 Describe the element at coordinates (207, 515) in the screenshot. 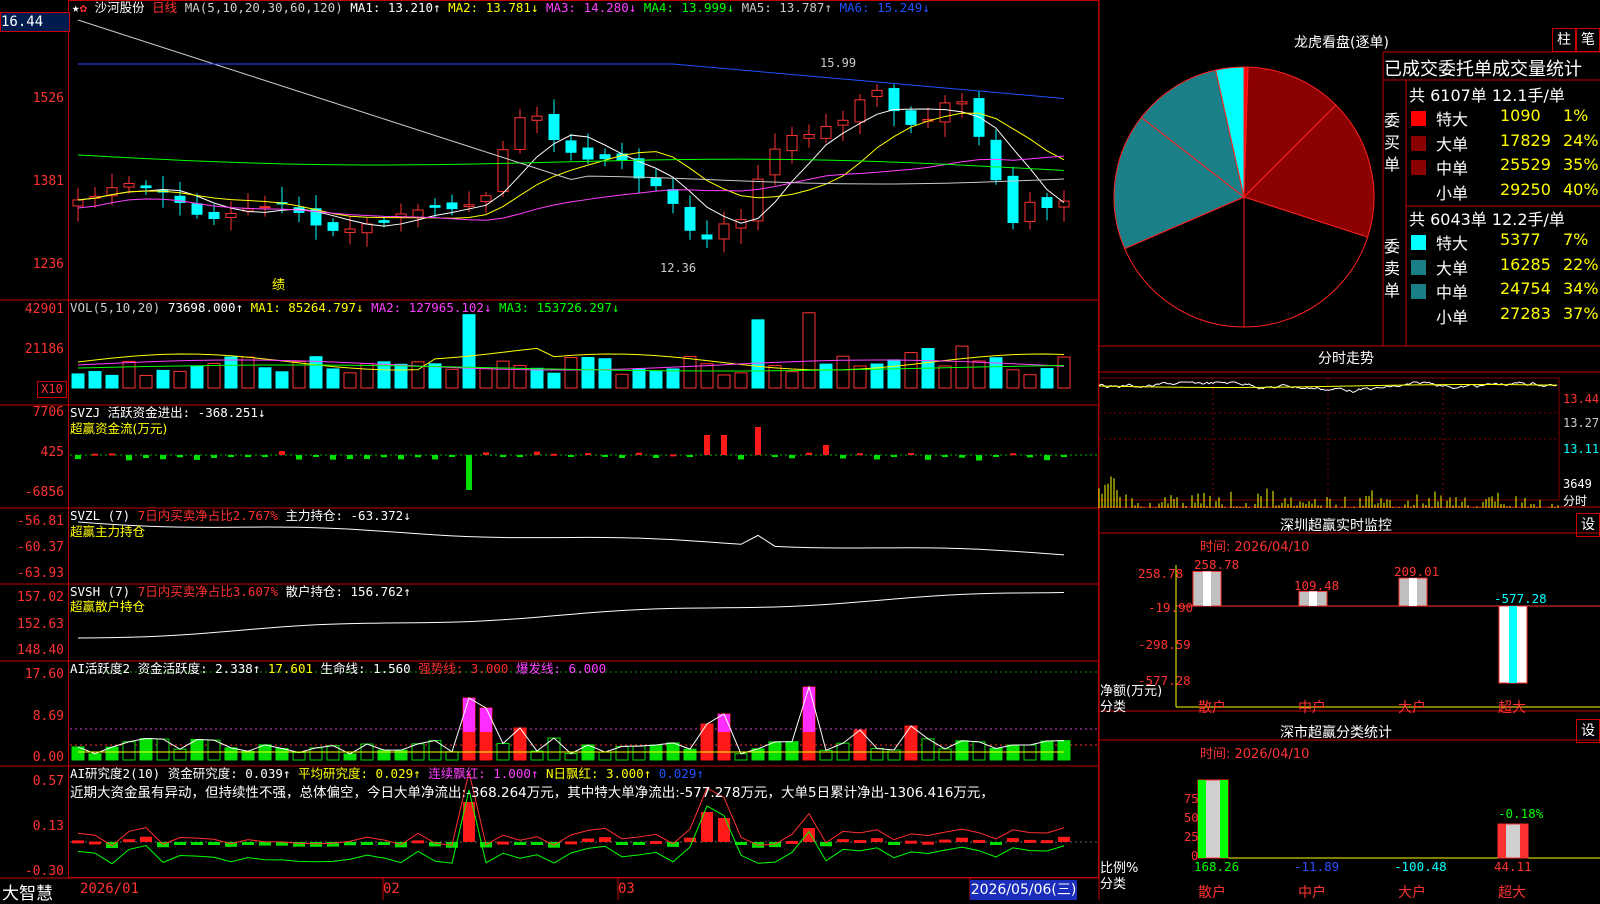

I see `svzl-ratio: 7日内买卖净占比2.767%` at that location.